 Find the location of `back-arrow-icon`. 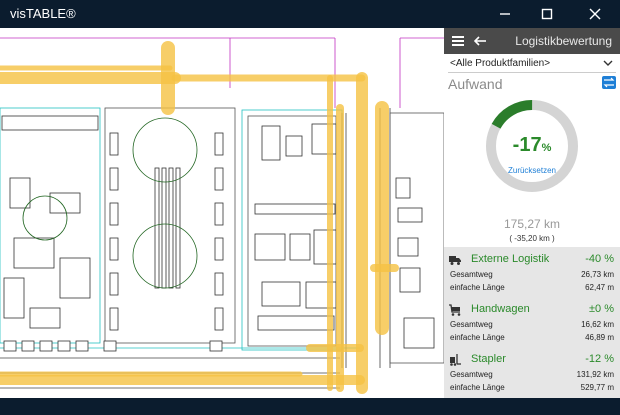

back-arrow-icon is located at coordinates (480, 41).